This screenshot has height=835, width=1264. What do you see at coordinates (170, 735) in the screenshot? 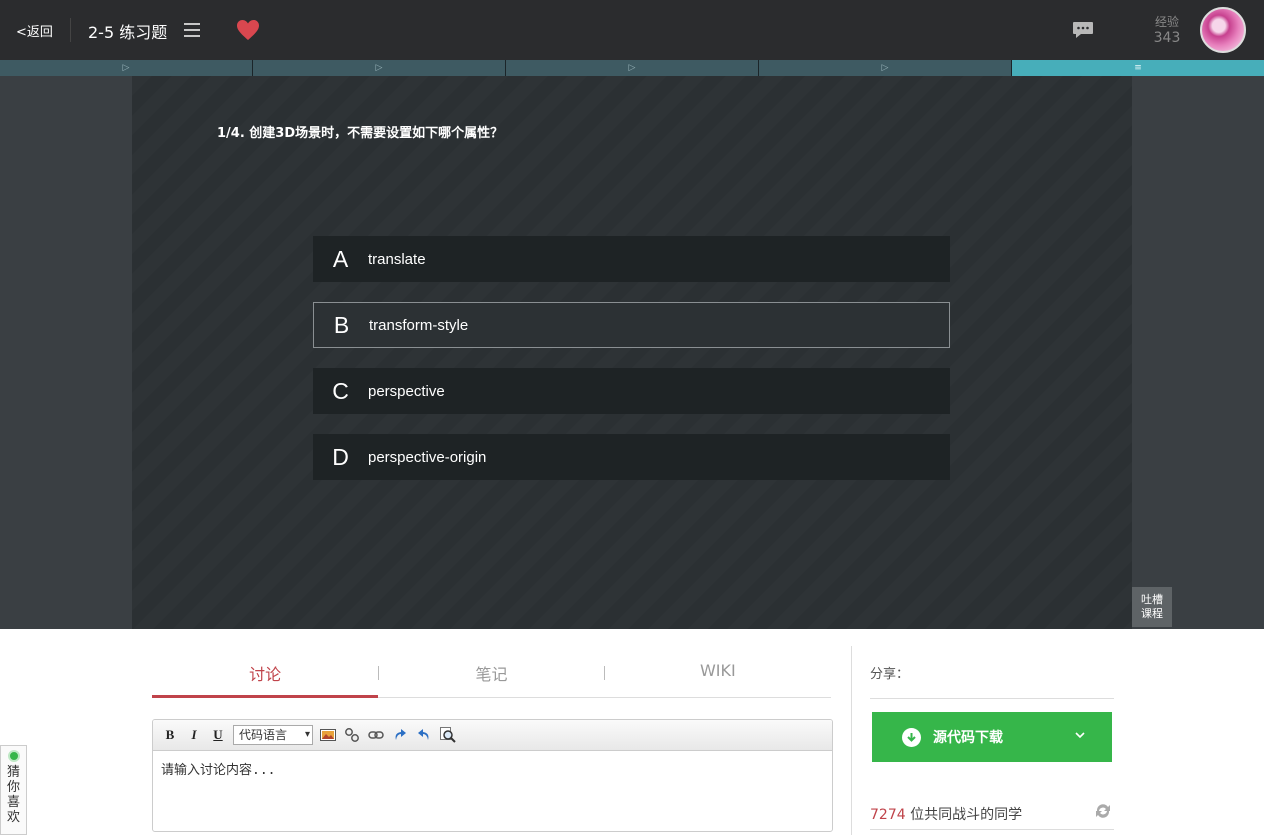
I see `bold-button: B` at bounding box center [170, 735].